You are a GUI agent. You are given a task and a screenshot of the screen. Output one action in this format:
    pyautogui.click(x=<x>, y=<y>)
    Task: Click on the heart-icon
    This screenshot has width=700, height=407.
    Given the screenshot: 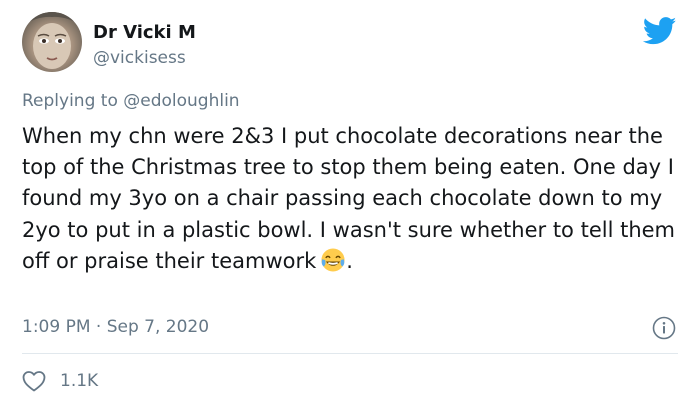 What is the action you would take?
    pyautogui.click(x=34, y=381)
    